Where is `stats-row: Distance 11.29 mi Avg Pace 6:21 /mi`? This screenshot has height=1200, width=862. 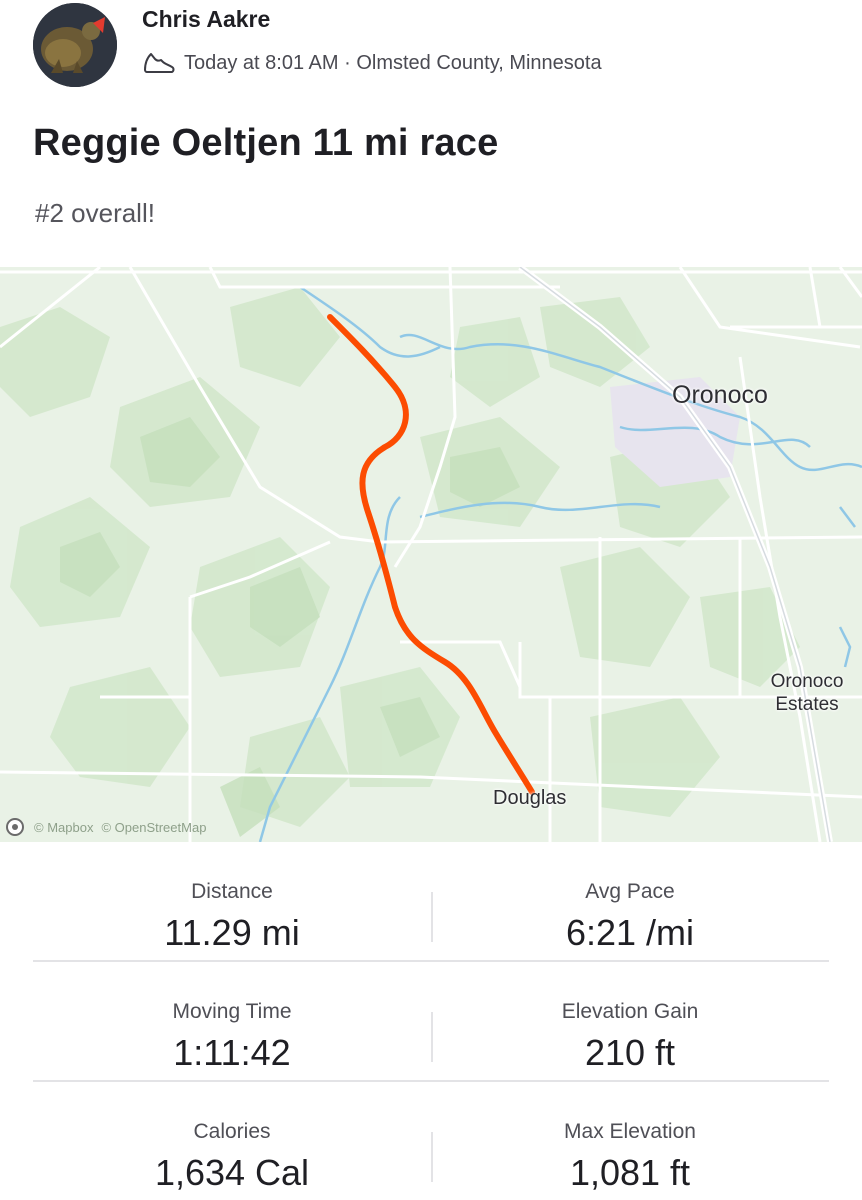 stats-row: Distance 11.29 mi Avg Pace 6:21 /mi is located at coordinates (431, 902).